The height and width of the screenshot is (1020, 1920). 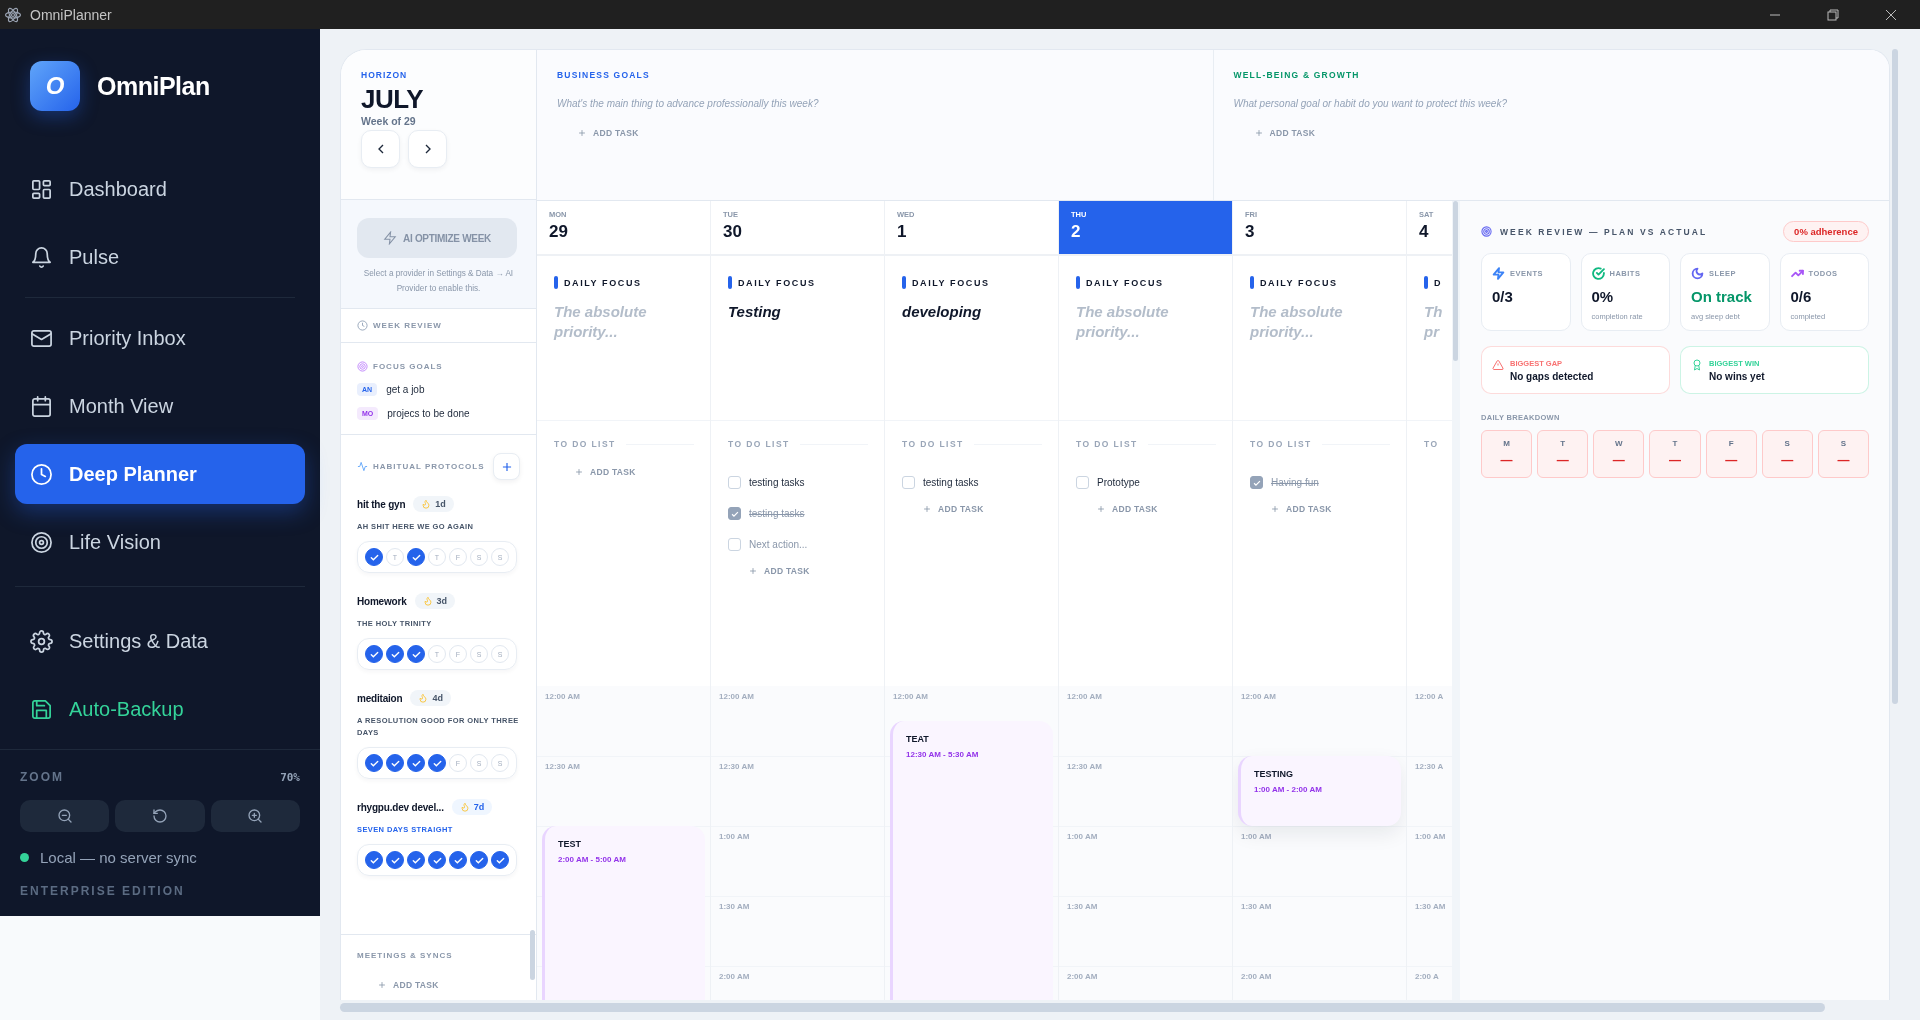 I want to click on section-title: HABITUAL PROTOCOLS, so click(x=429, y=466).